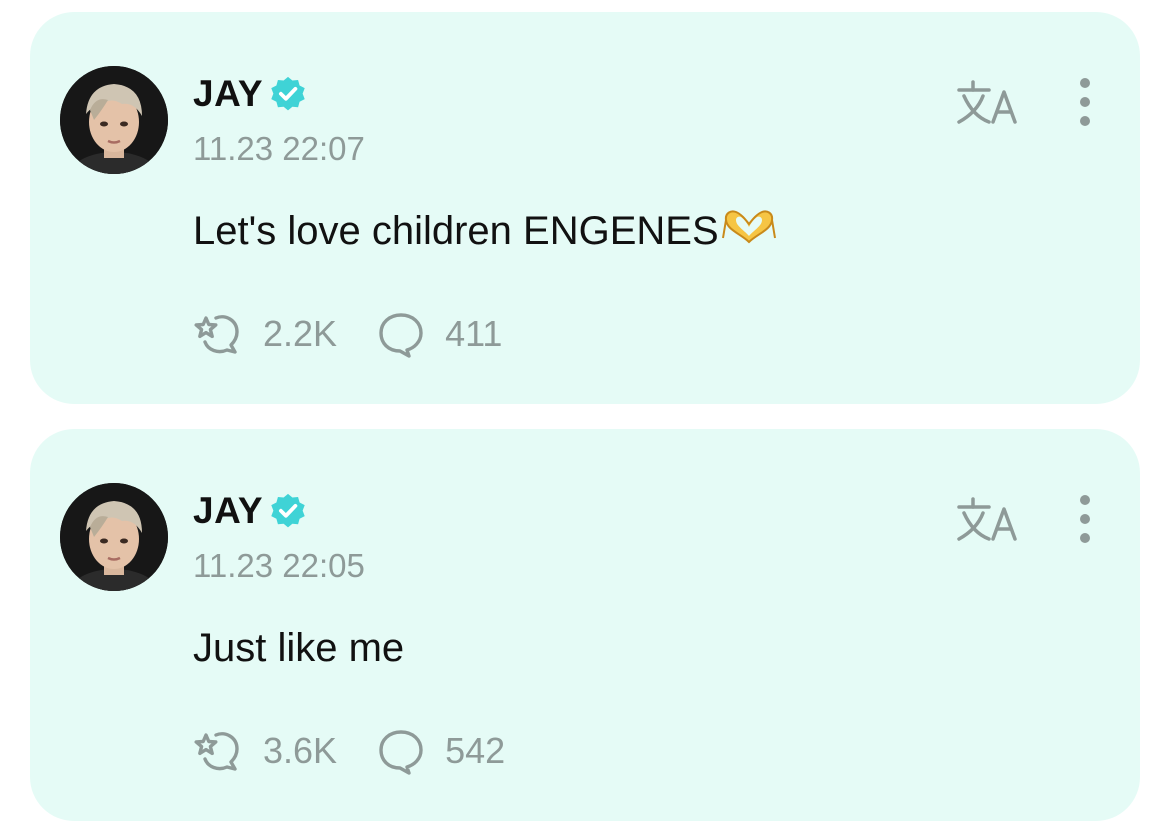 The width and height of the screenshot is (1170, 838). What do you see at coordinates (279, 565) in the screenshot?
I see `post-timestamp: 11.23 22:05` at bounding box center [279, 565].